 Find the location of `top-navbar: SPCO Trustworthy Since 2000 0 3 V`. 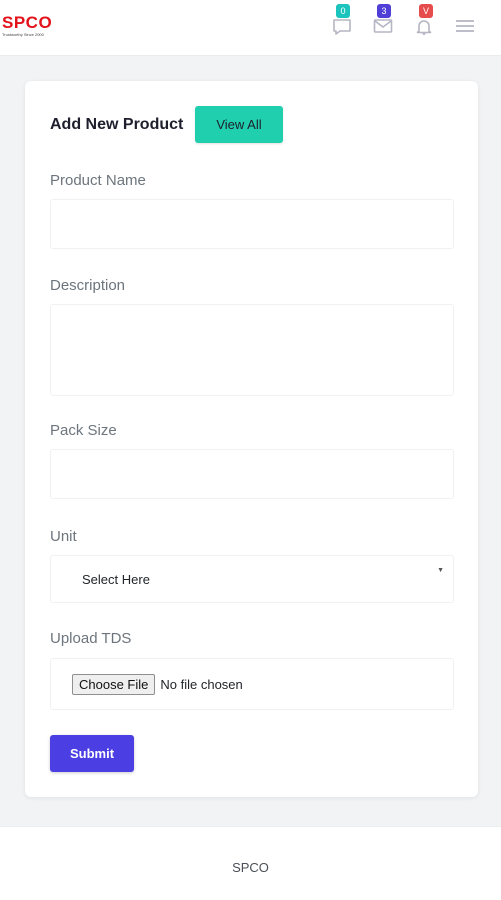

top-navbar: SPCO Trustworthy Since 2000 0 3 V is located at coordinates (250, 28).